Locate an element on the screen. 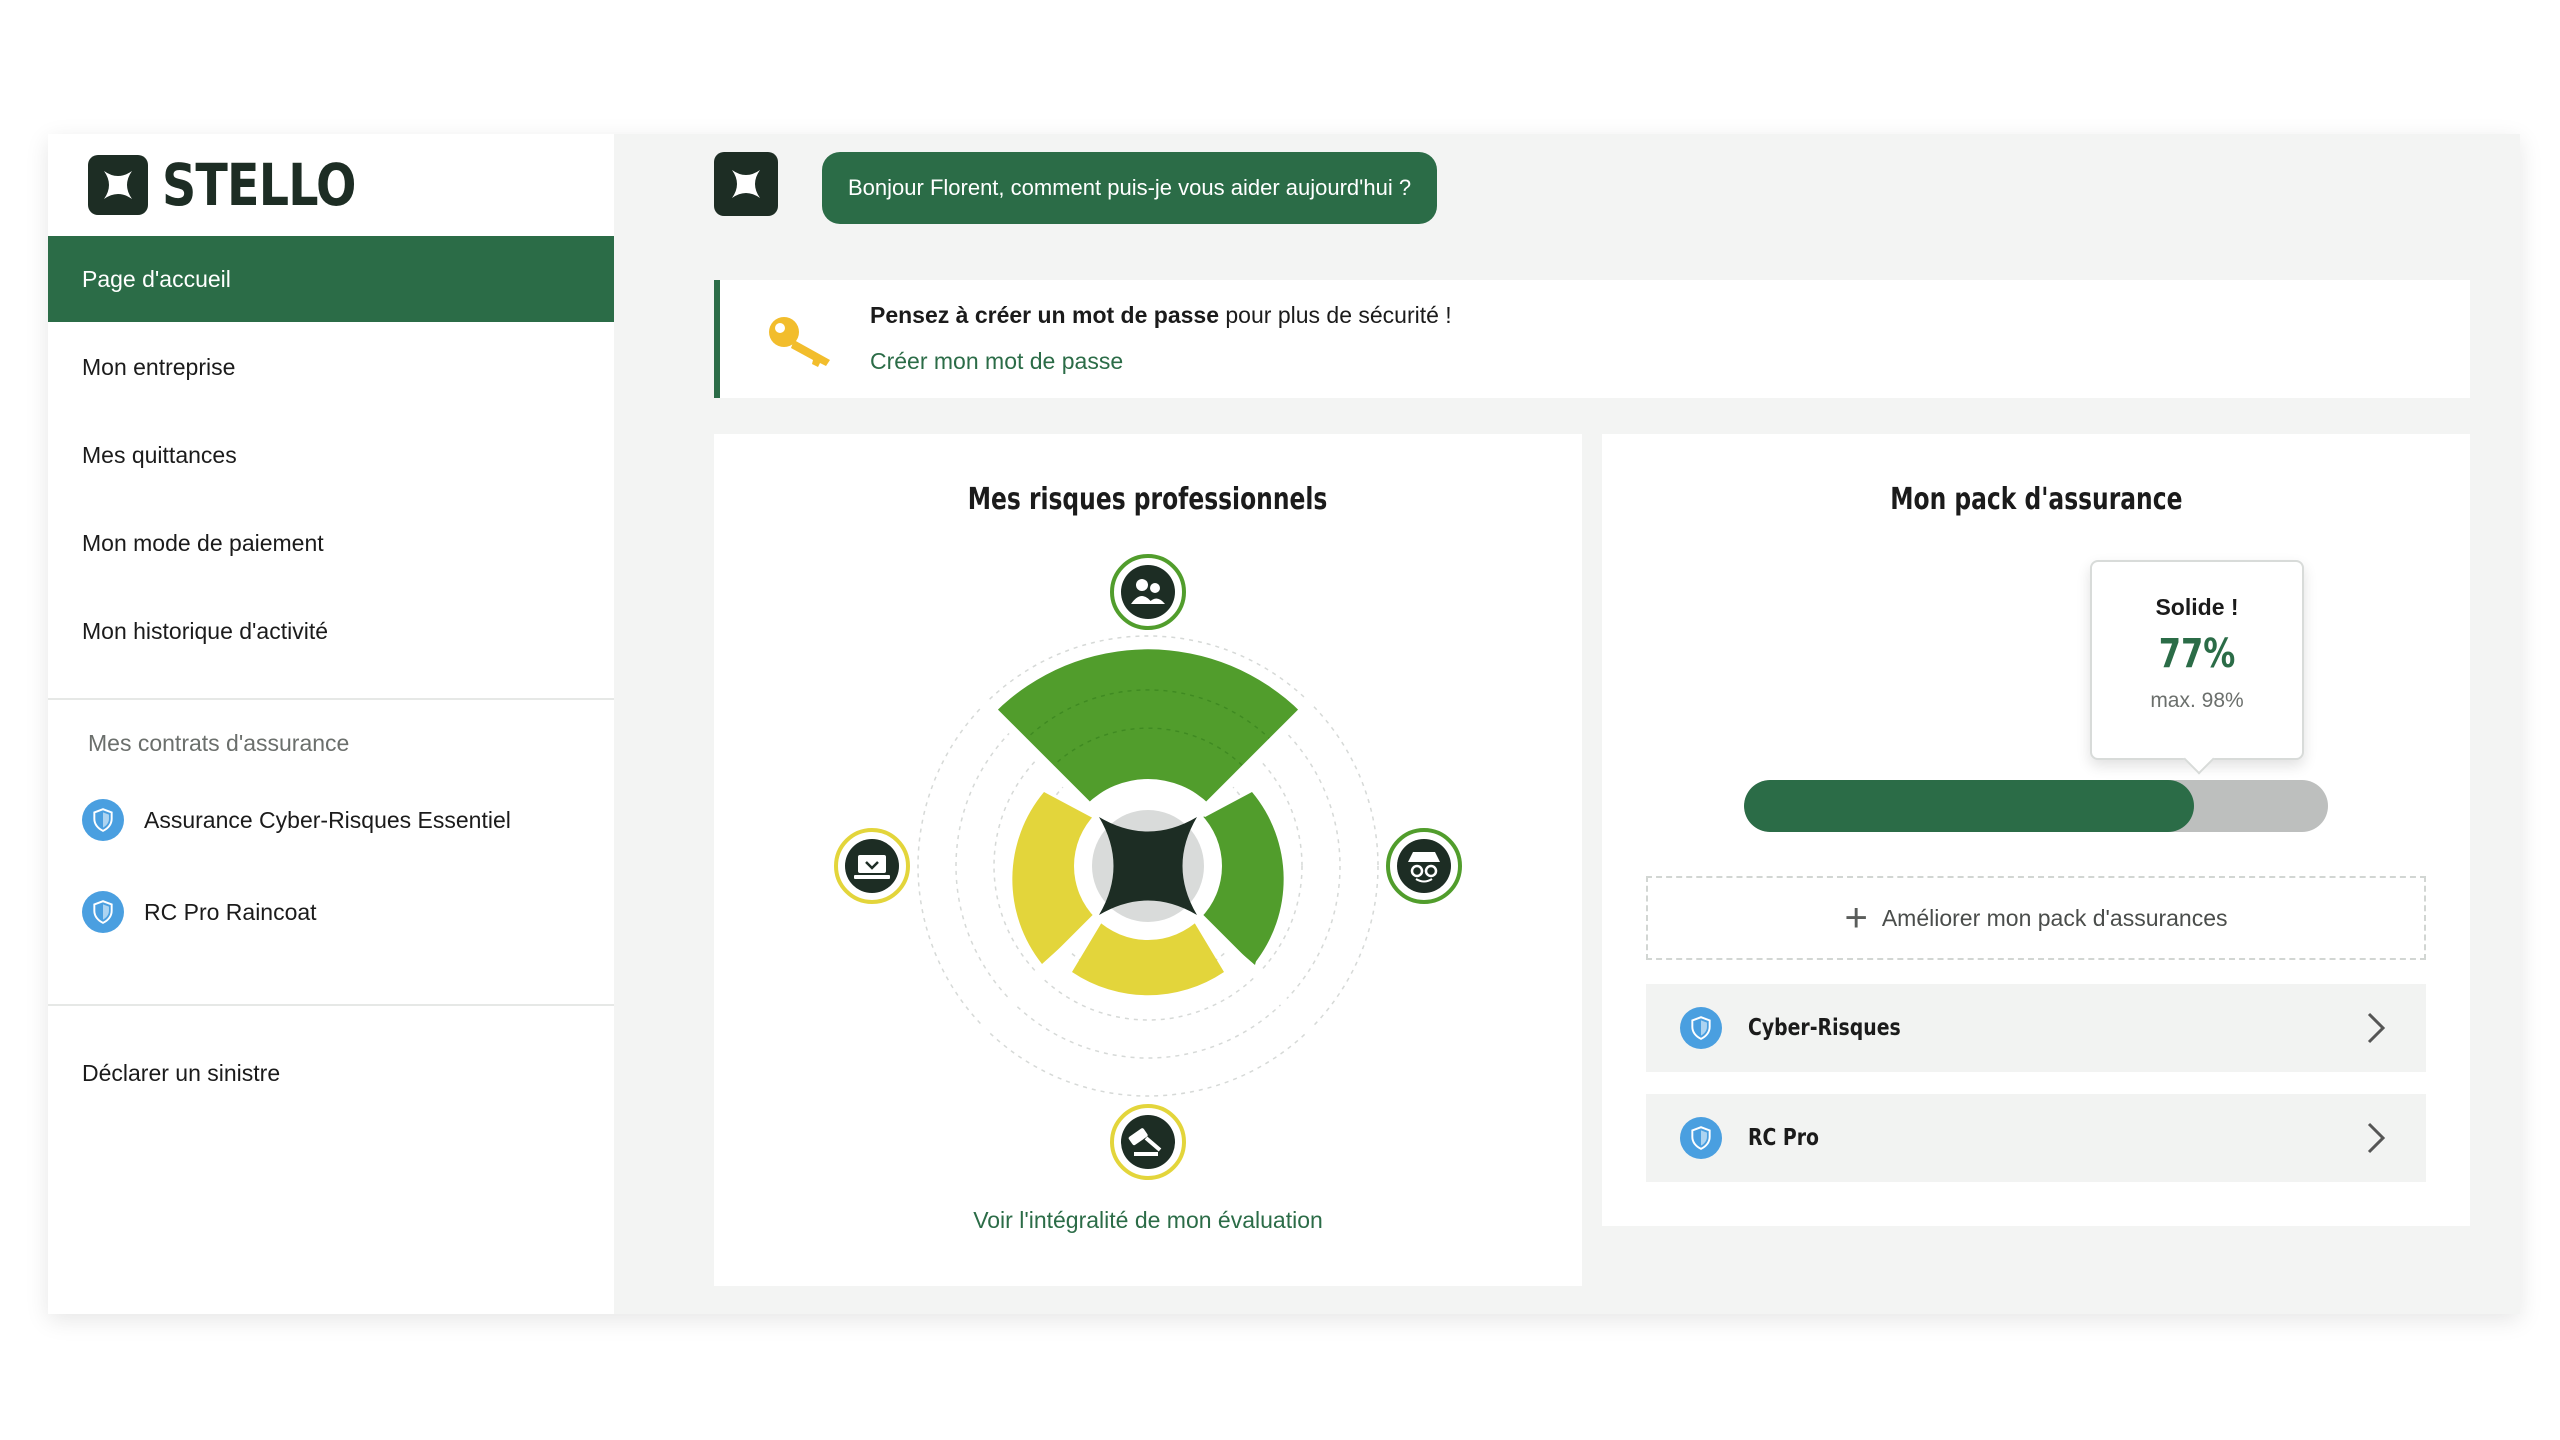 The image size is (2560, 1440). pack-score-tooltip: Solide ! 77% max. 98% is located at coordinates (2197, 660).